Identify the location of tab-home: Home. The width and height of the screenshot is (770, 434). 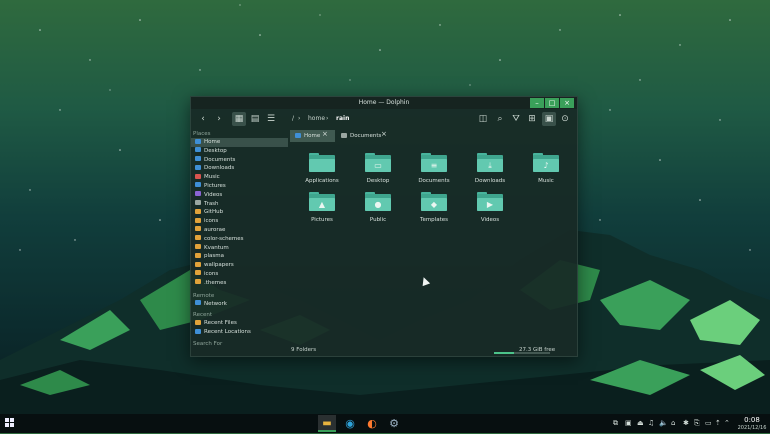
(312, 136).